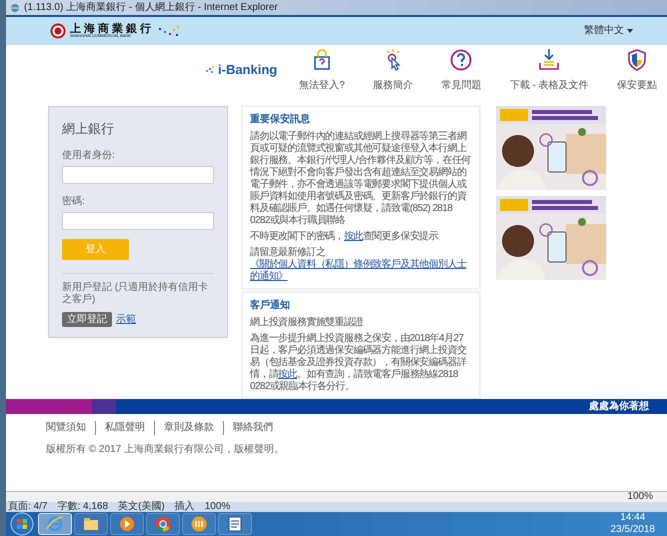  Describe the element at coordinates (630, 30) in the screenshot. I see `caret-icon` at that location.